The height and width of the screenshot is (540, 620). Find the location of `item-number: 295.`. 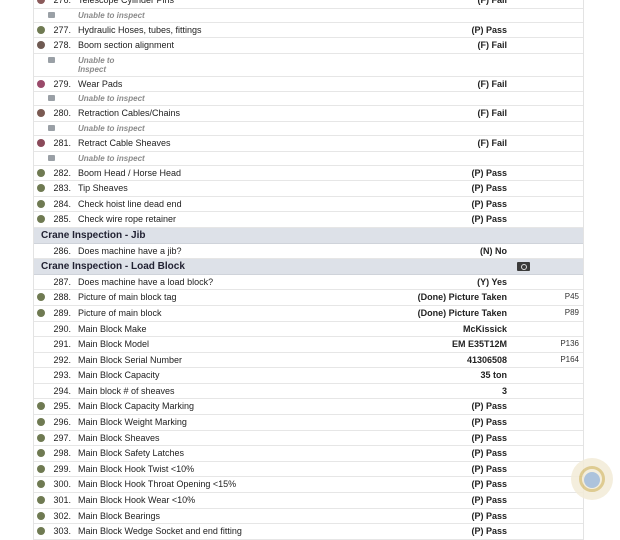

item-number: 295. is located at coordinates (62, 406).